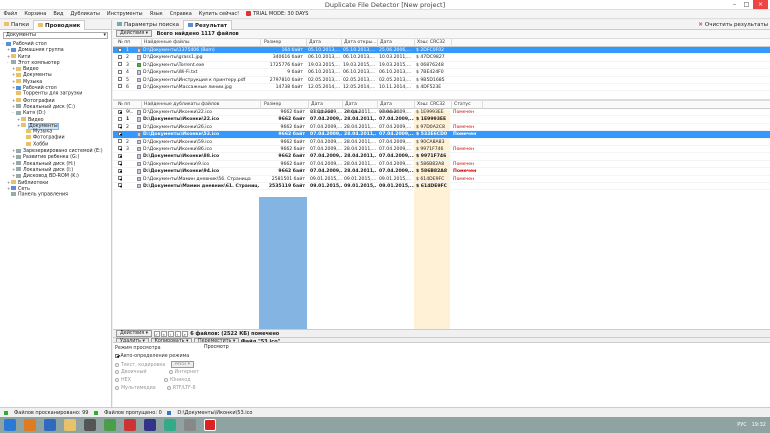 Image resolution: width=770 pixels, height=433 pixels. What do you see at coordinates (50, 425) in the screenshot?
I see `ie-icon` at bounding box center [50, 425].